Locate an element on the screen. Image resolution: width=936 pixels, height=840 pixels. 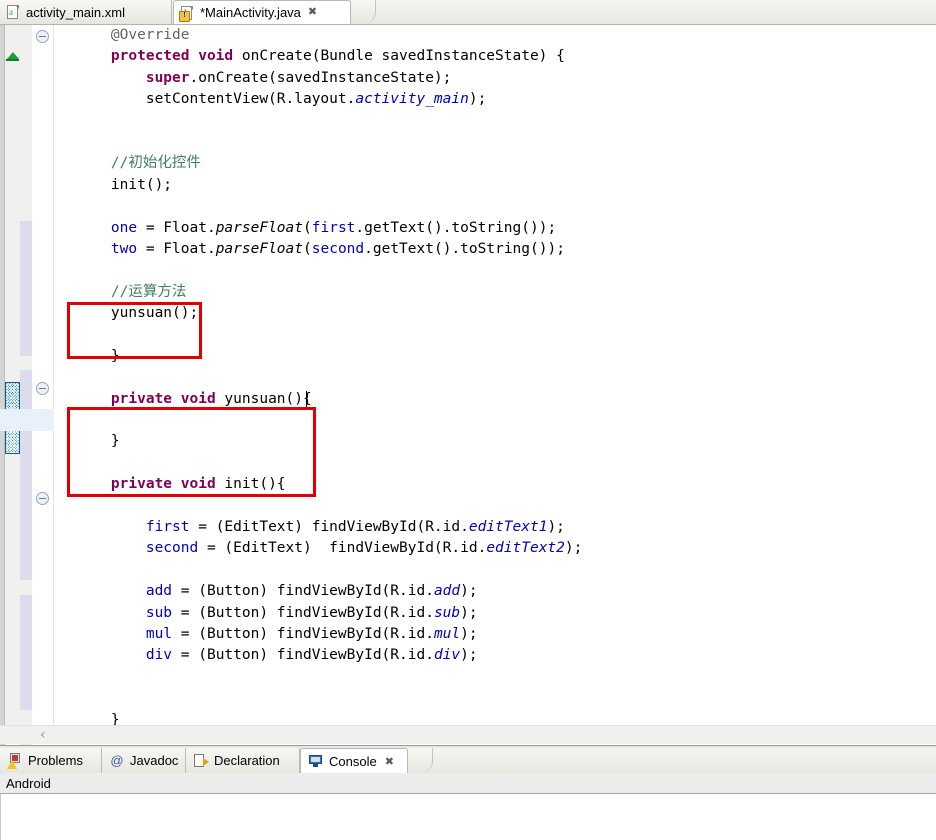
code-token: div is located at coordinates (447, 655).